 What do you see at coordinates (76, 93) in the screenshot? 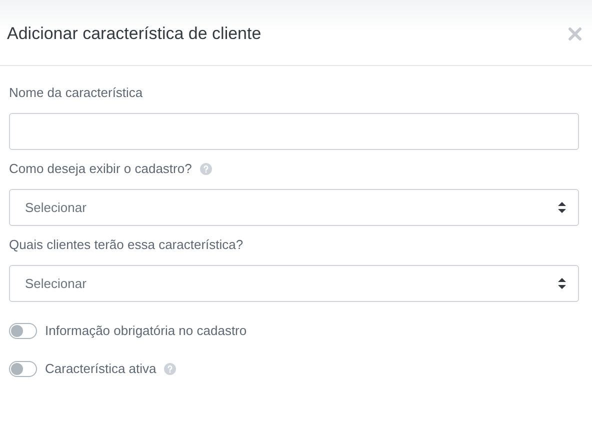
I see `field-label: Nome da característica` at bounding box center [76, 93].